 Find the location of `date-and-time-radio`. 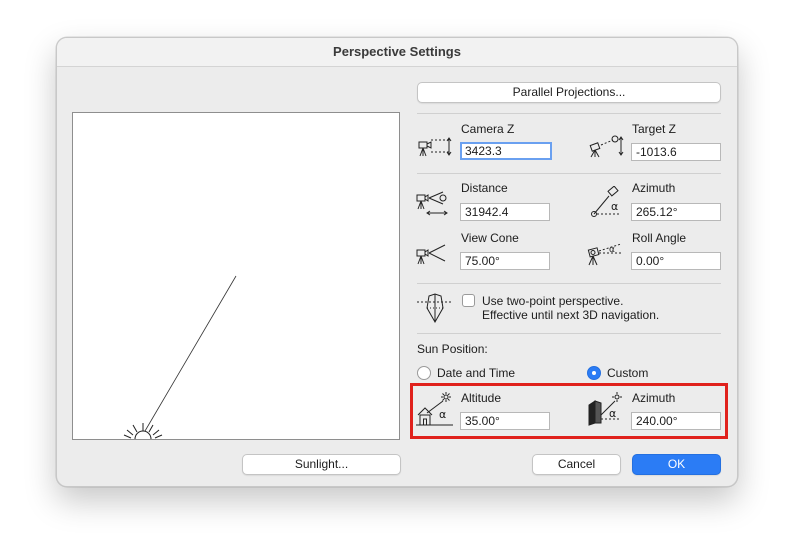

date-and-time-radio is located at coordinates (424, 373).